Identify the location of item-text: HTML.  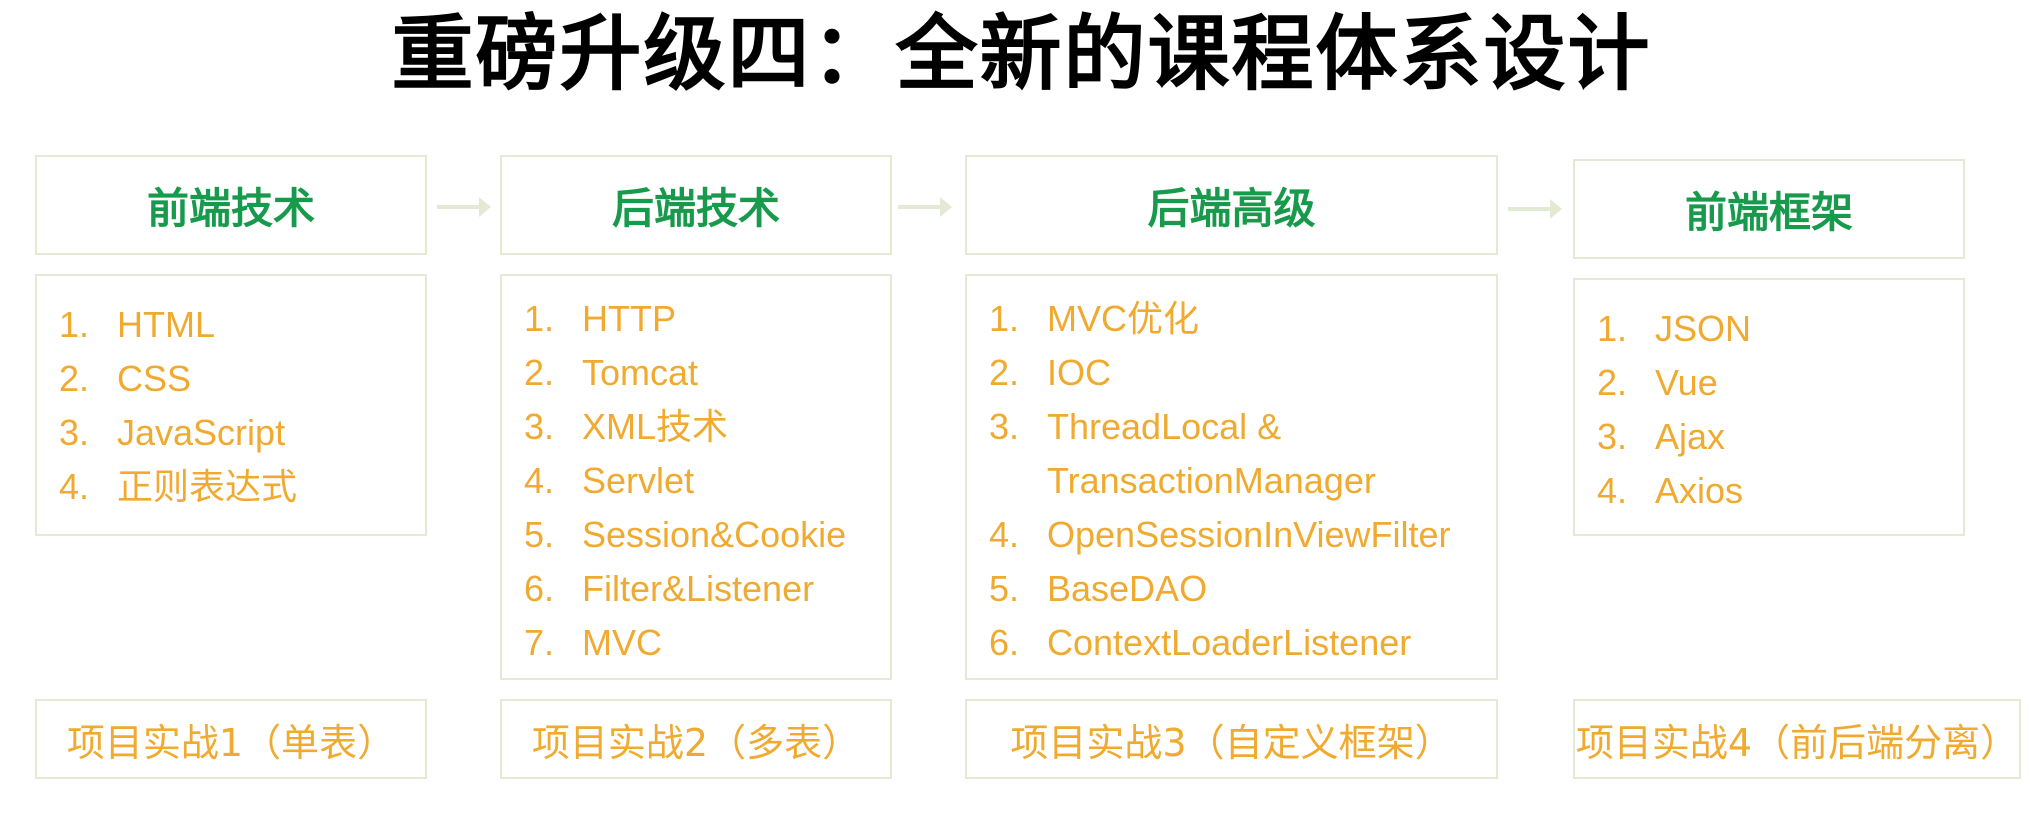
(166, 324).